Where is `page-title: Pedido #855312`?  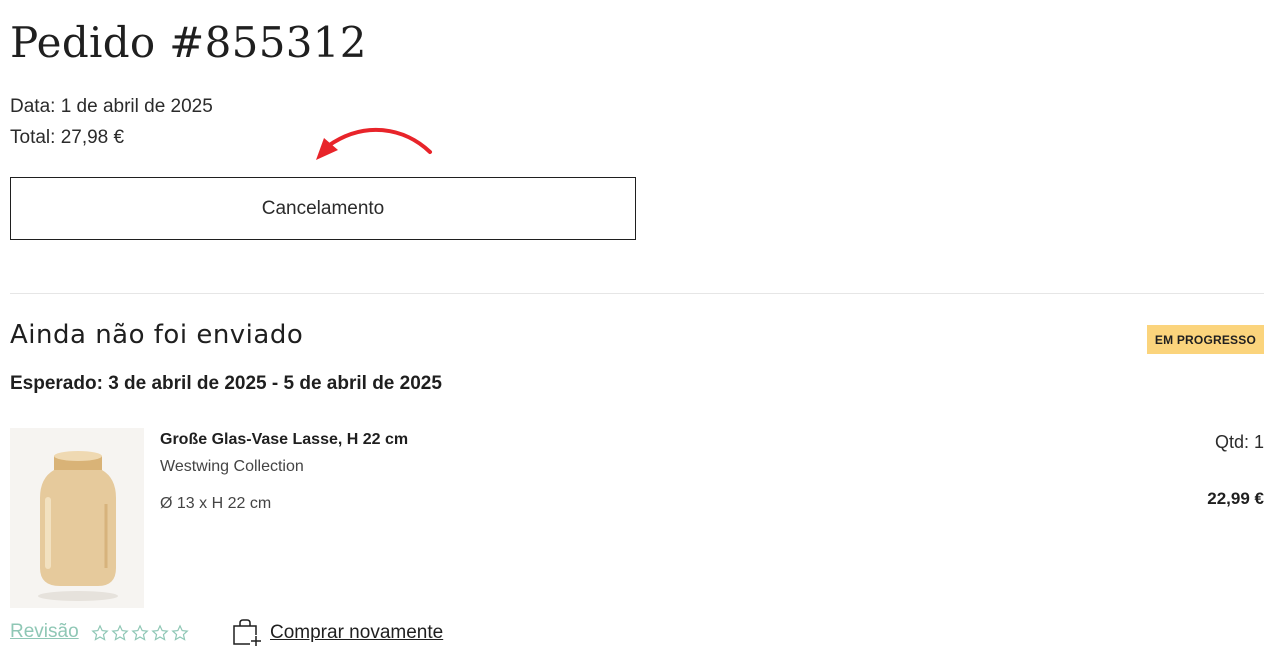
page-title: Pedido #855312 is located at coordinates (188, 42).